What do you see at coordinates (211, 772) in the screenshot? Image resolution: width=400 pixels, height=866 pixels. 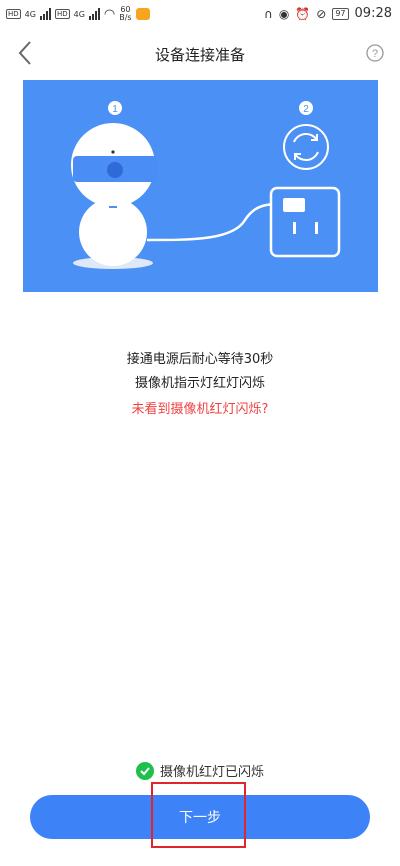 I see `confirm-label: 摄像机红灯已闪烁` at bounding box center [211, 772].